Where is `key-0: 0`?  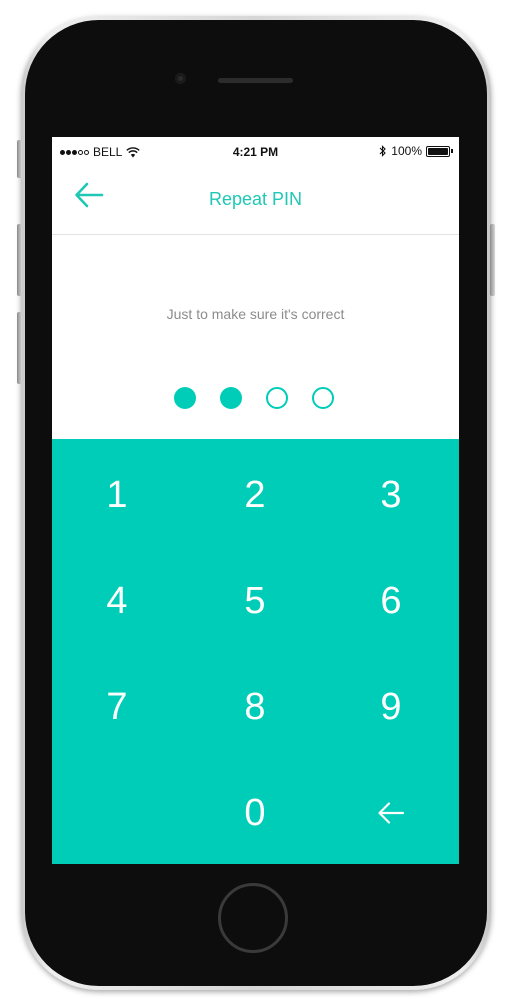
key-0: 0 is located at coordinates (255, 813).